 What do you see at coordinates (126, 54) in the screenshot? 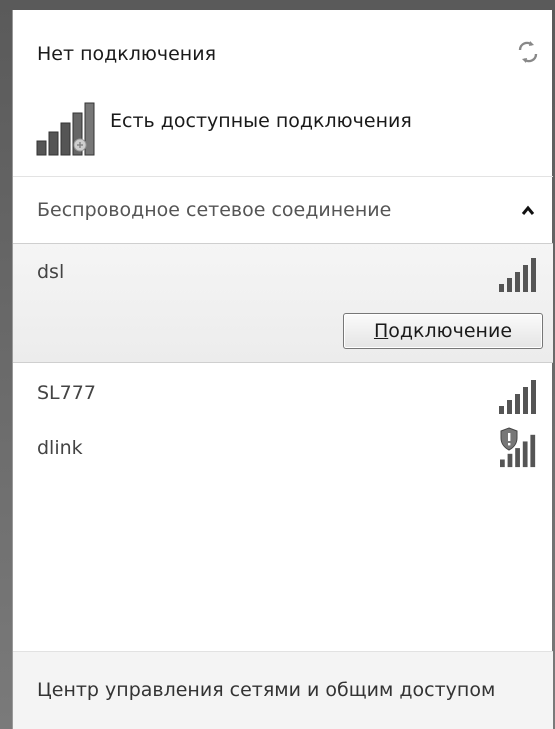
I see `status-title: Нет подключения` at bounding box center [126, 54].